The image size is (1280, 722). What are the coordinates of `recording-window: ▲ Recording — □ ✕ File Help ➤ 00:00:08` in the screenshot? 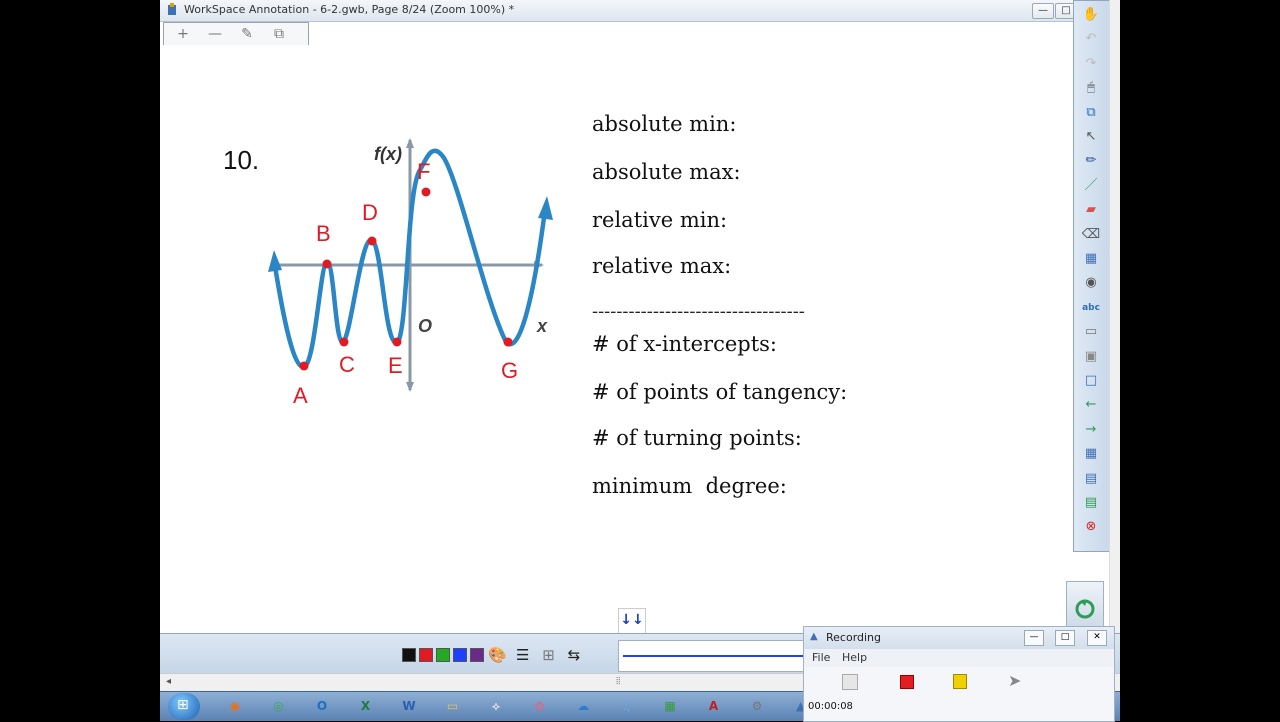 It's located at (959, 674).